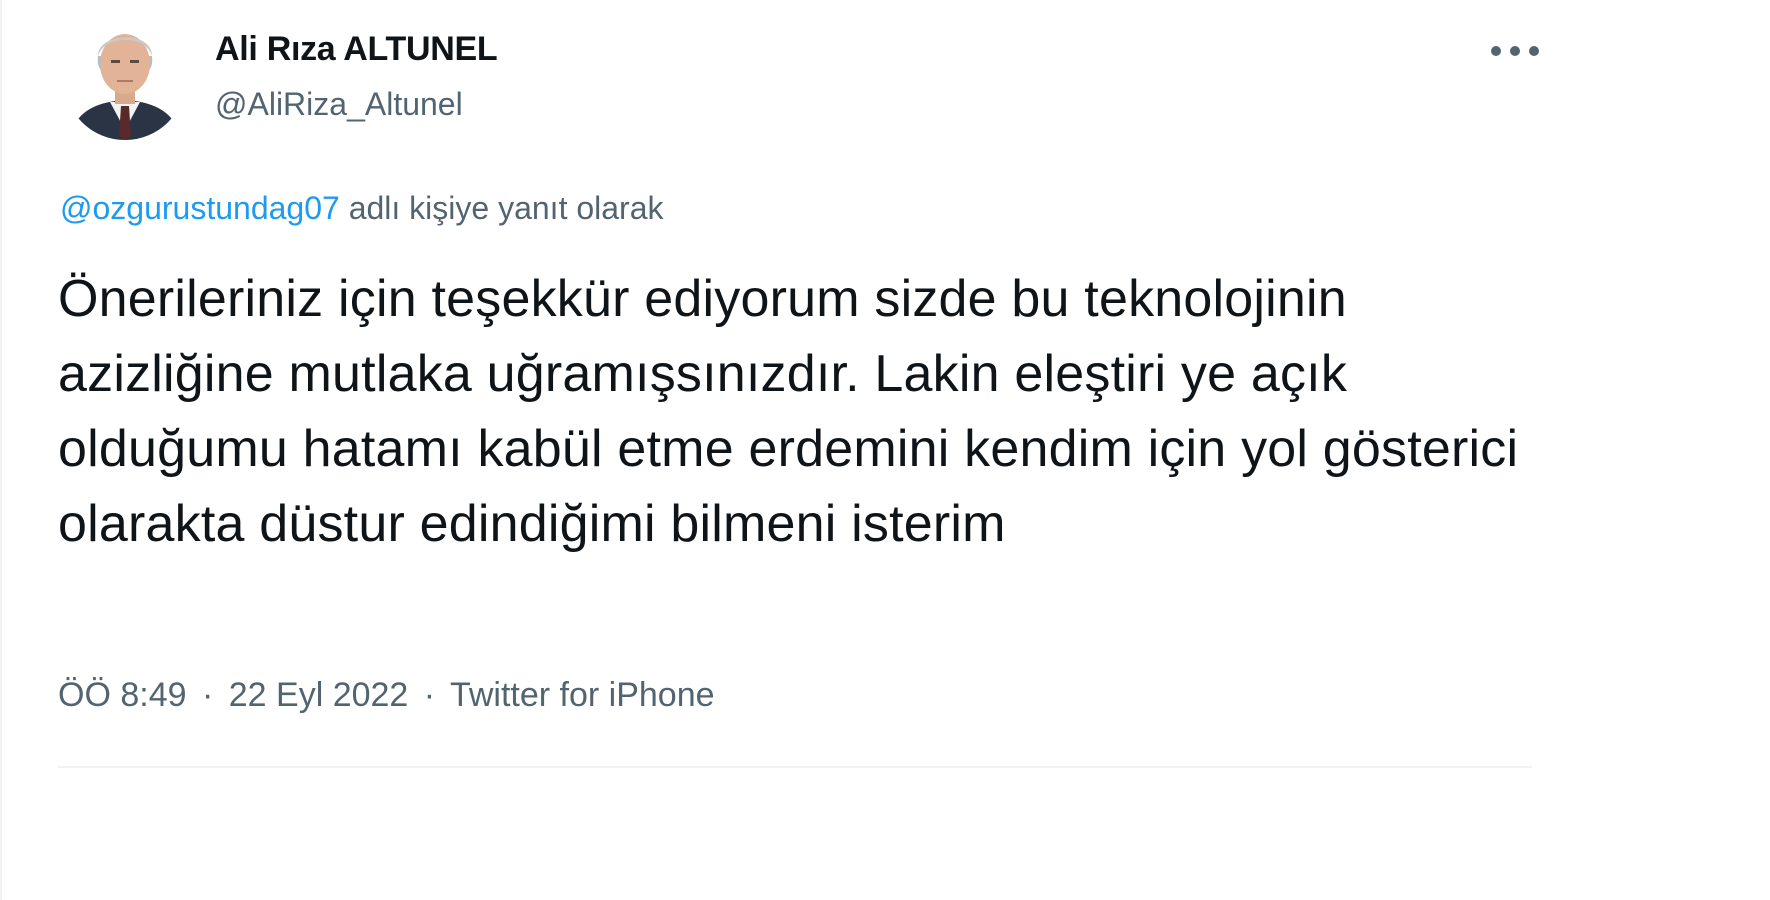 Image resolution: width=1770 pixels, height=900 pixels. I want to click on tweet-source-link: Twitter for iPhone, so click(582, 695).